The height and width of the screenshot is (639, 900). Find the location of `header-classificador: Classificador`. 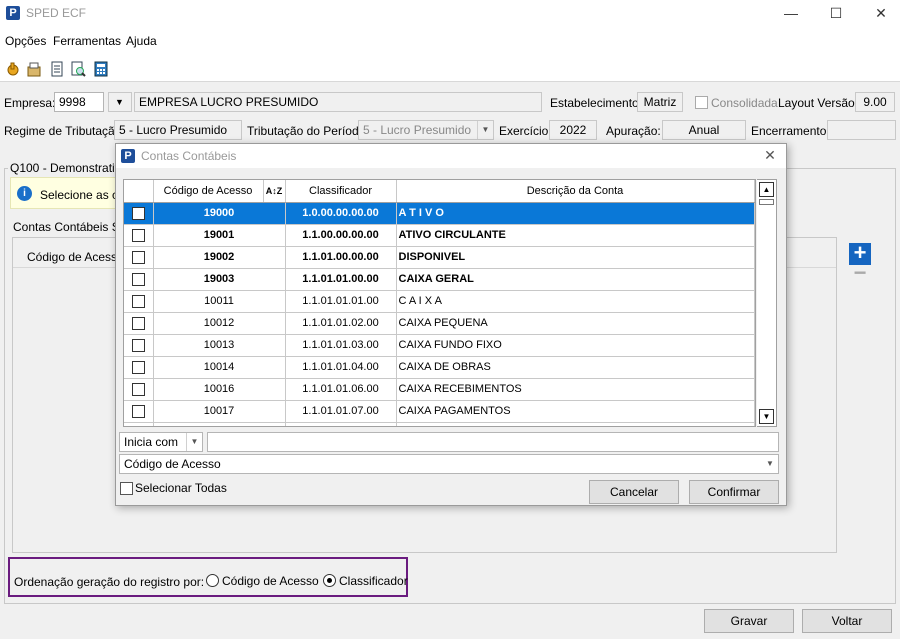

header-classificador: Classificador is located at coordinates (341, 191).